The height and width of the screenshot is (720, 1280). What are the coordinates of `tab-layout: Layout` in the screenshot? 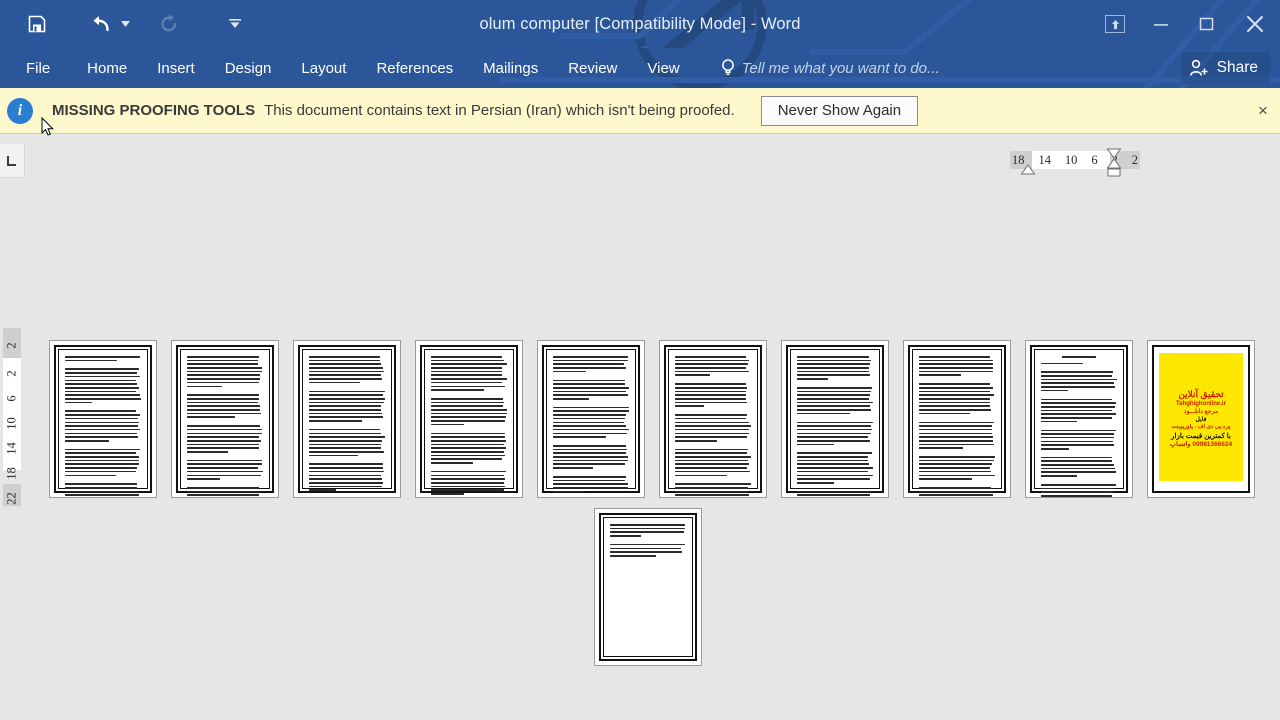 It's located at (323, 68).